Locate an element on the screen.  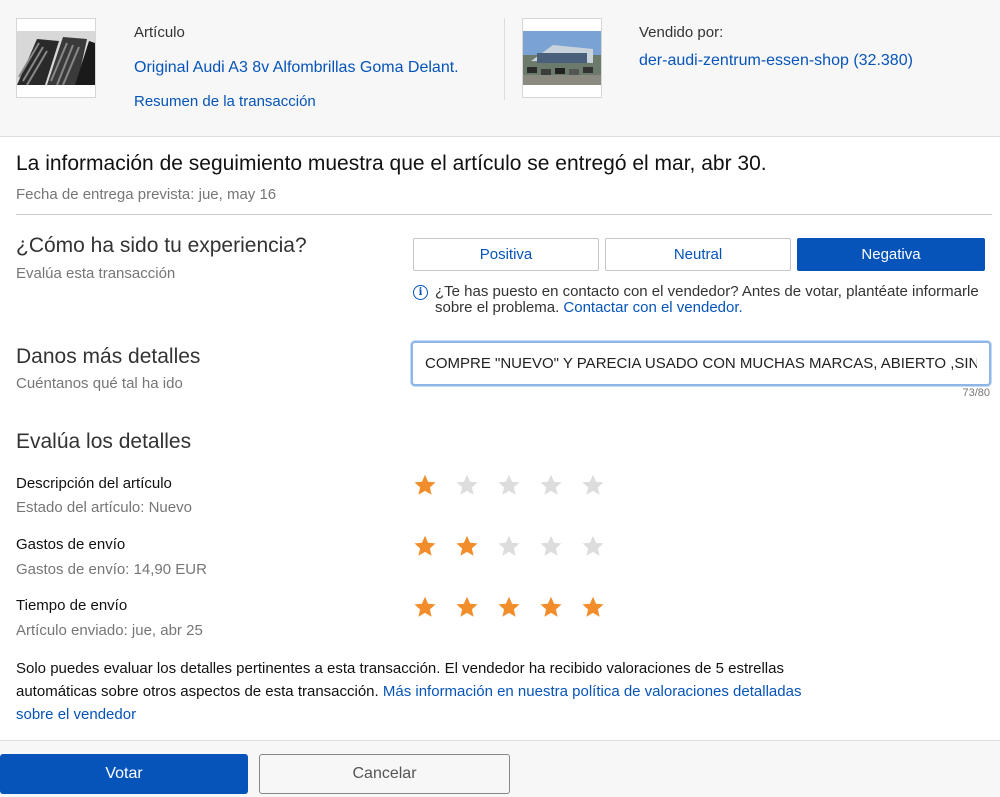
transaction-summary-link: Resumen de la transacción is located at coordinates (225, 101).